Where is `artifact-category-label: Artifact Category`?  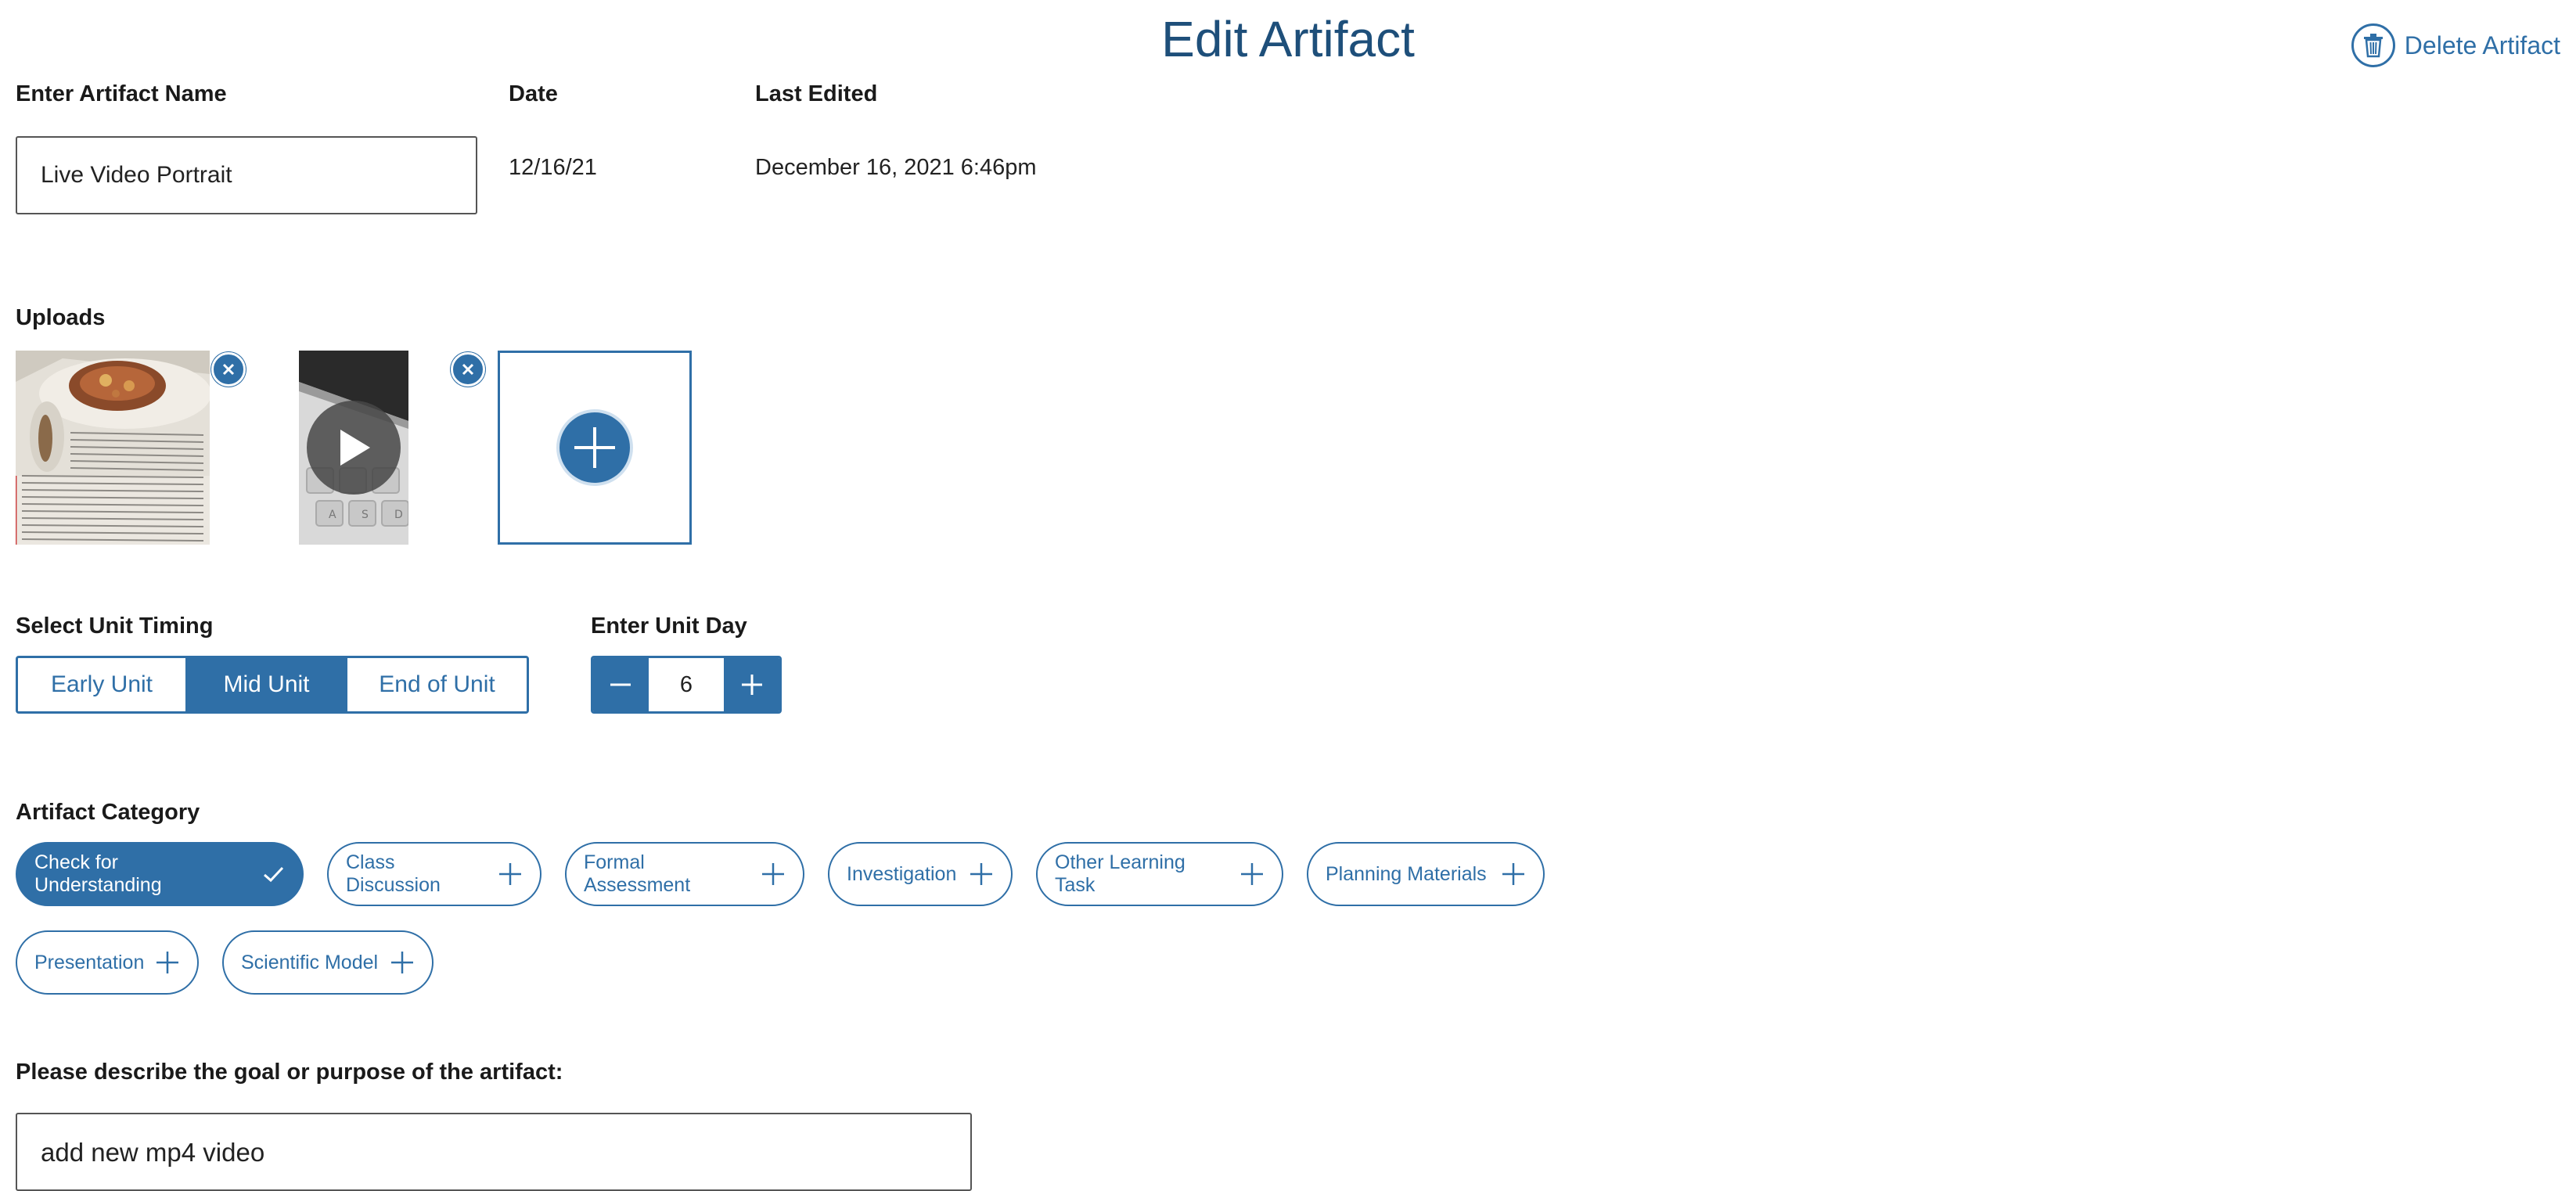 artifact-category-label: Artifact Category is located at coordinates (108, 812).